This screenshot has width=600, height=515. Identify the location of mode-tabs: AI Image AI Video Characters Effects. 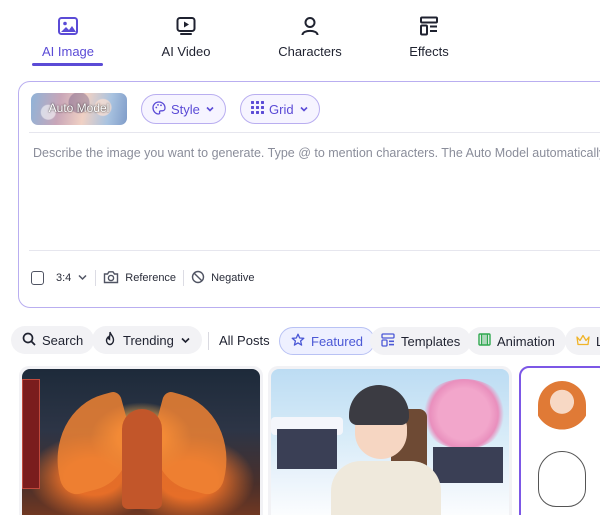
(300, 35).